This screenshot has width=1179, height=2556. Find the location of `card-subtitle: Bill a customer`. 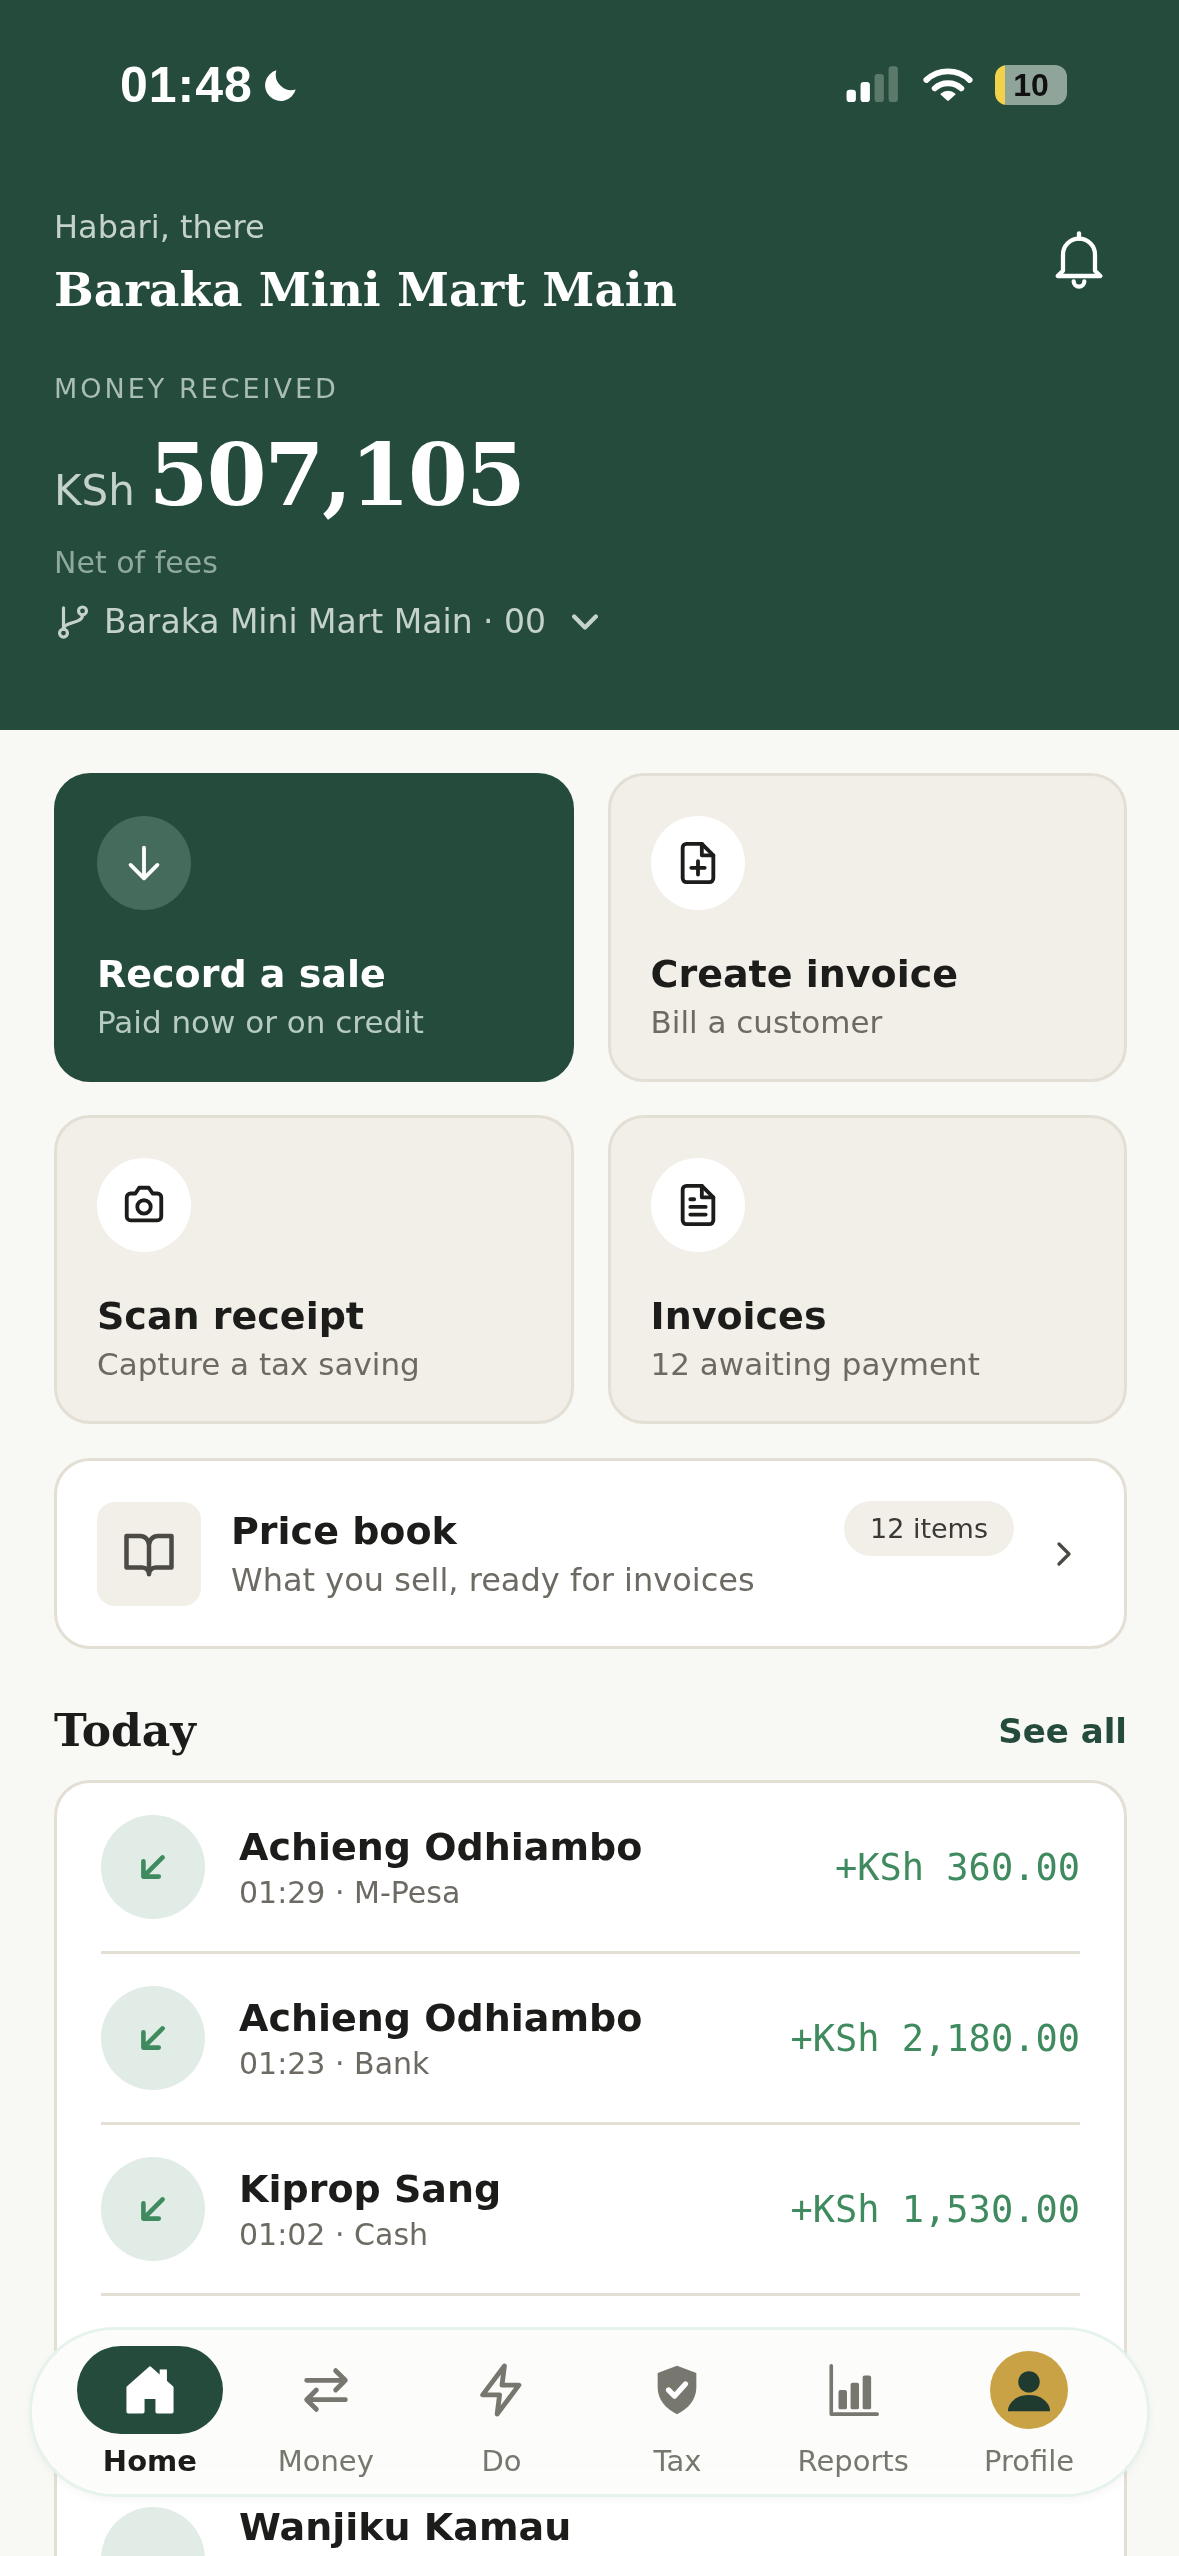

card-subtitle: Bill a customer is located at coordinates (767, 1022).